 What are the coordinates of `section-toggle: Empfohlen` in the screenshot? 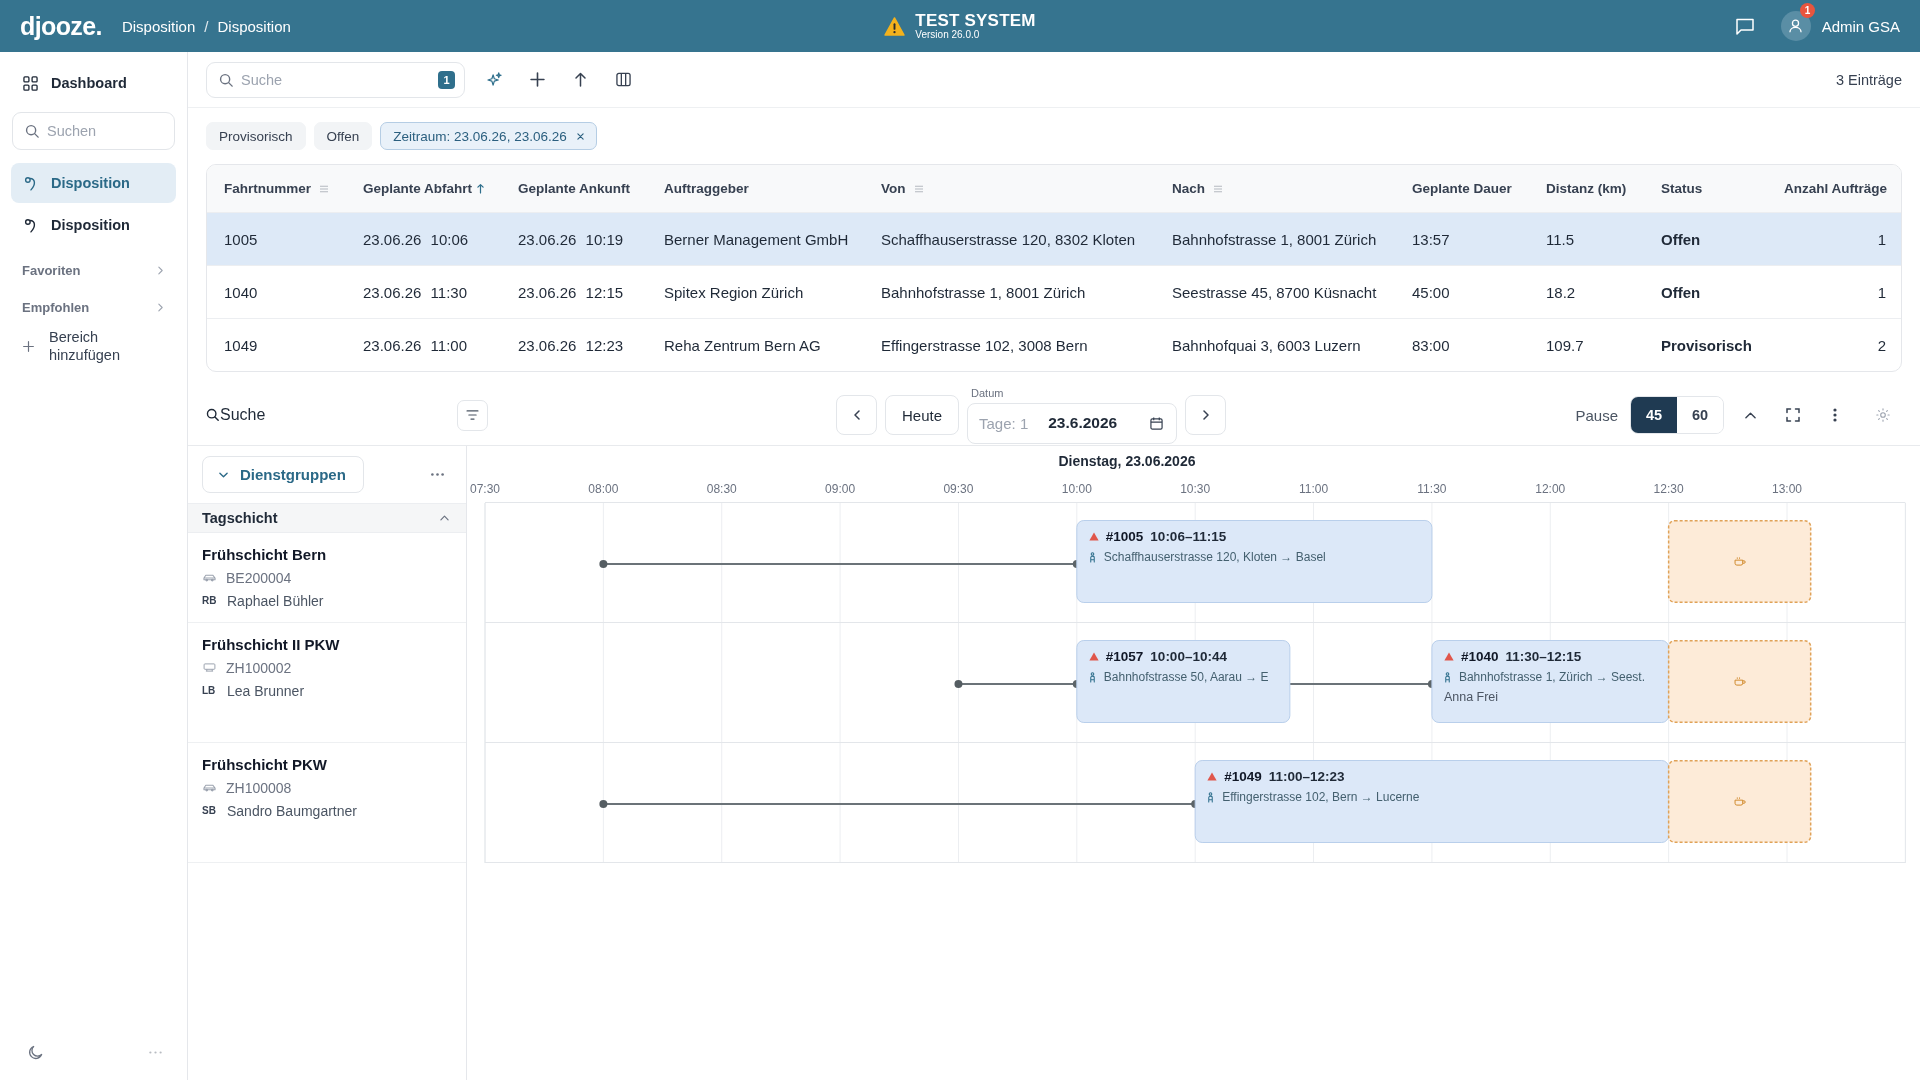 It's located at (93, 307).